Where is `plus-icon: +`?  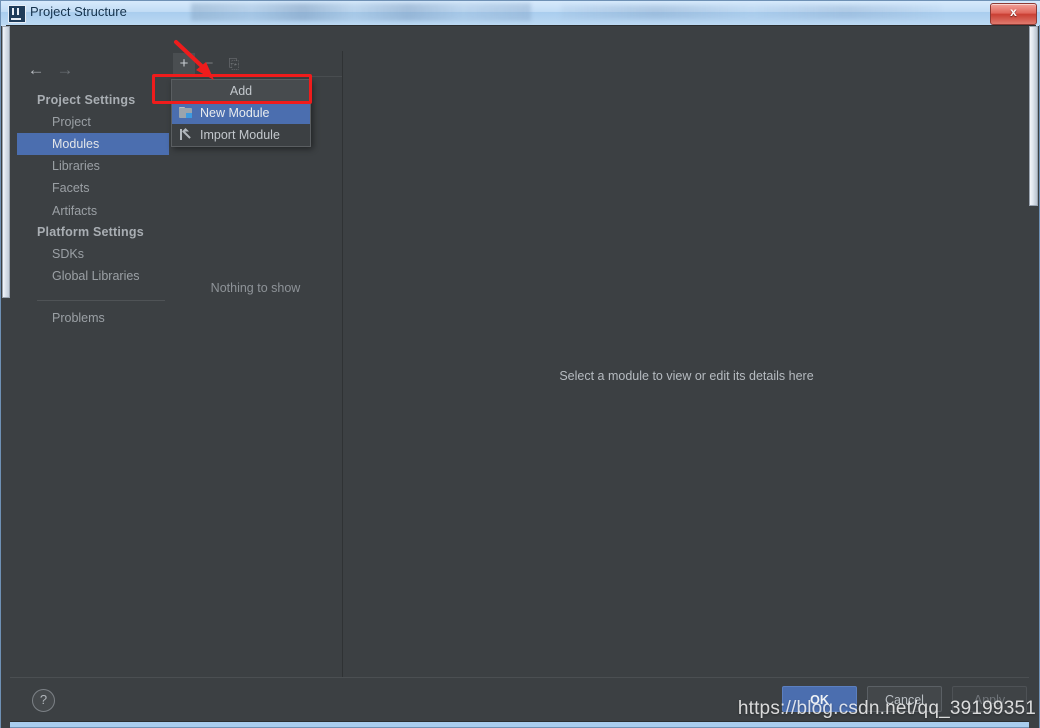
plus-icon: + is located at coordinates (184, 63).